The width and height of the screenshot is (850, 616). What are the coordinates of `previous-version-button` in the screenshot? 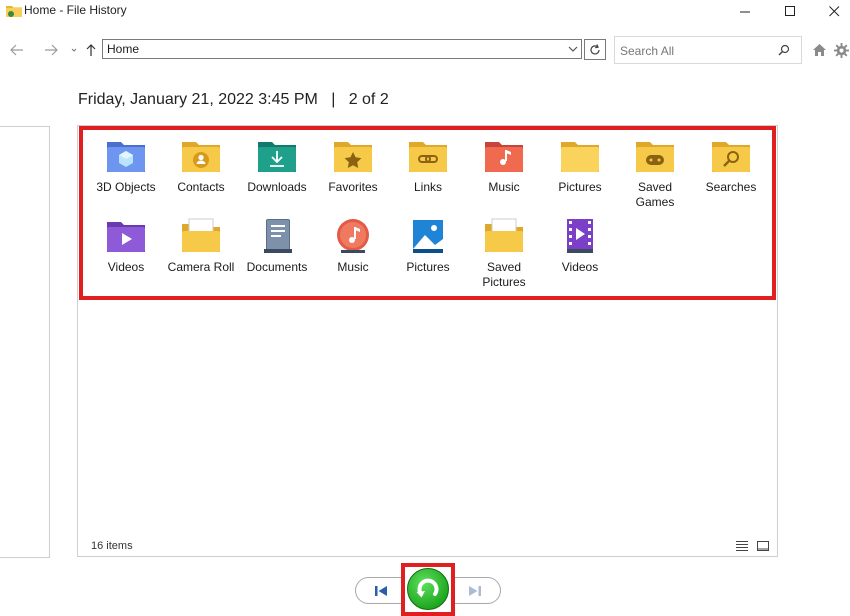 It's located at (381, 591).